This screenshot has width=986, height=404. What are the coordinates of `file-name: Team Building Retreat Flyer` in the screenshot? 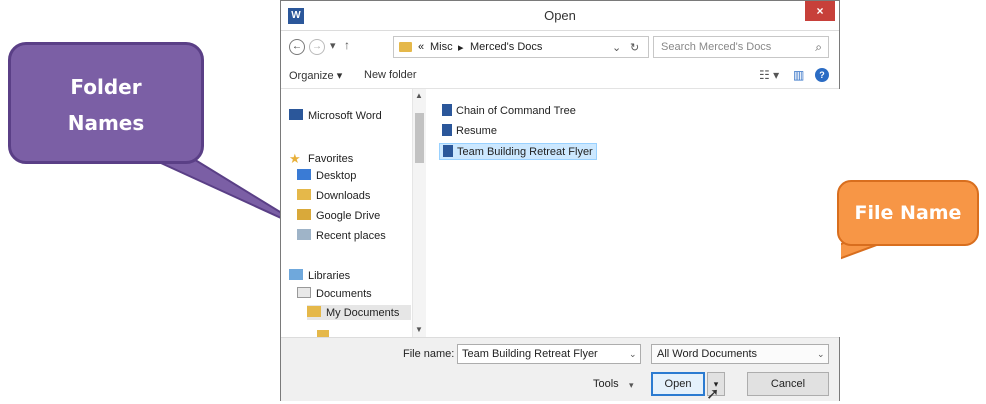 It's located at (525, 152).